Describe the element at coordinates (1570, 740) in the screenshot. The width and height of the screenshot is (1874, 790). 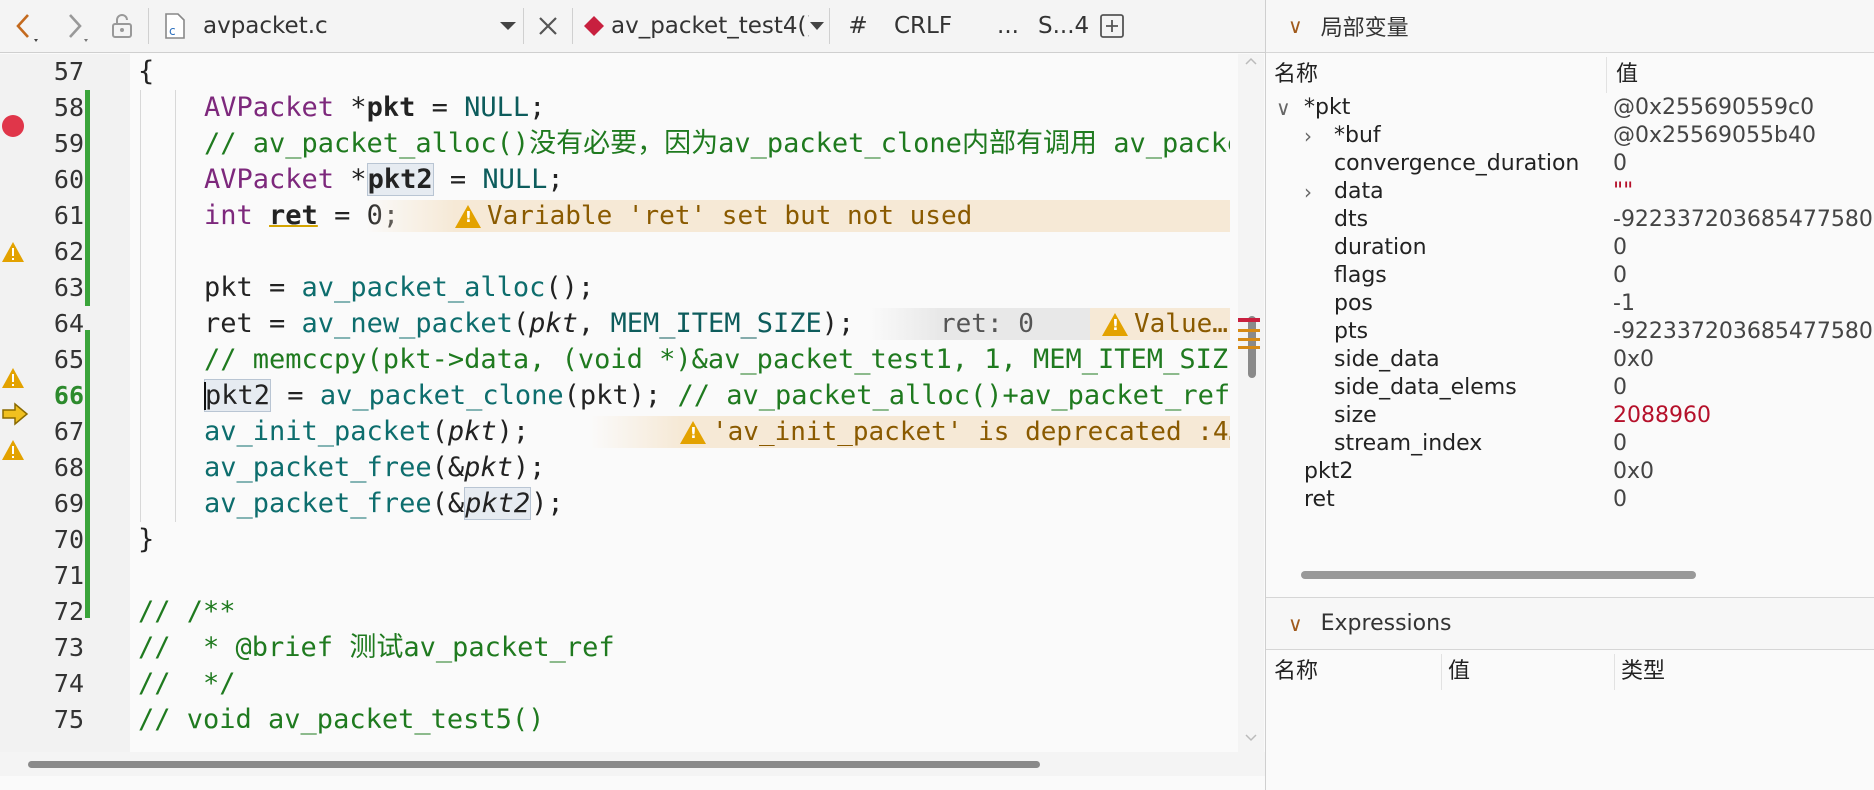
I see `expressions-list` at that location.